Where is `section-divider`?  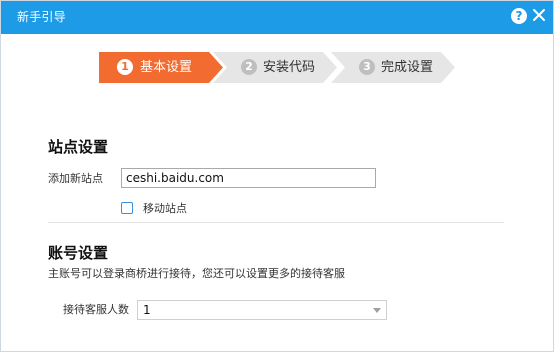 section-divider is located at coordinates (276, 222).